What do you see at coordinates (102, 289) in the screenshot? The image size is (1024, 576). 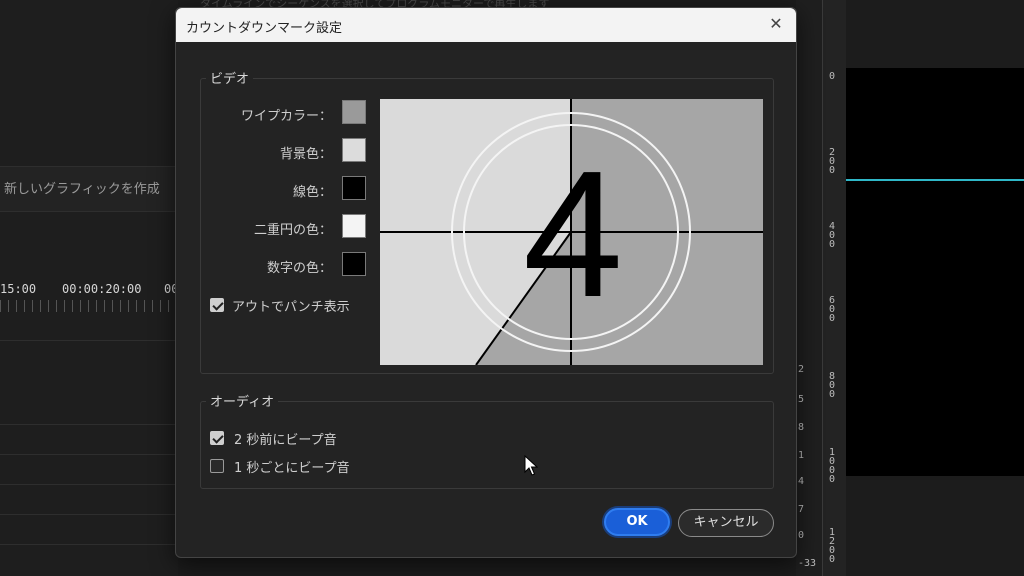 I see `timecode-label: 00:00:20:00` at bounding box center [102, 289].